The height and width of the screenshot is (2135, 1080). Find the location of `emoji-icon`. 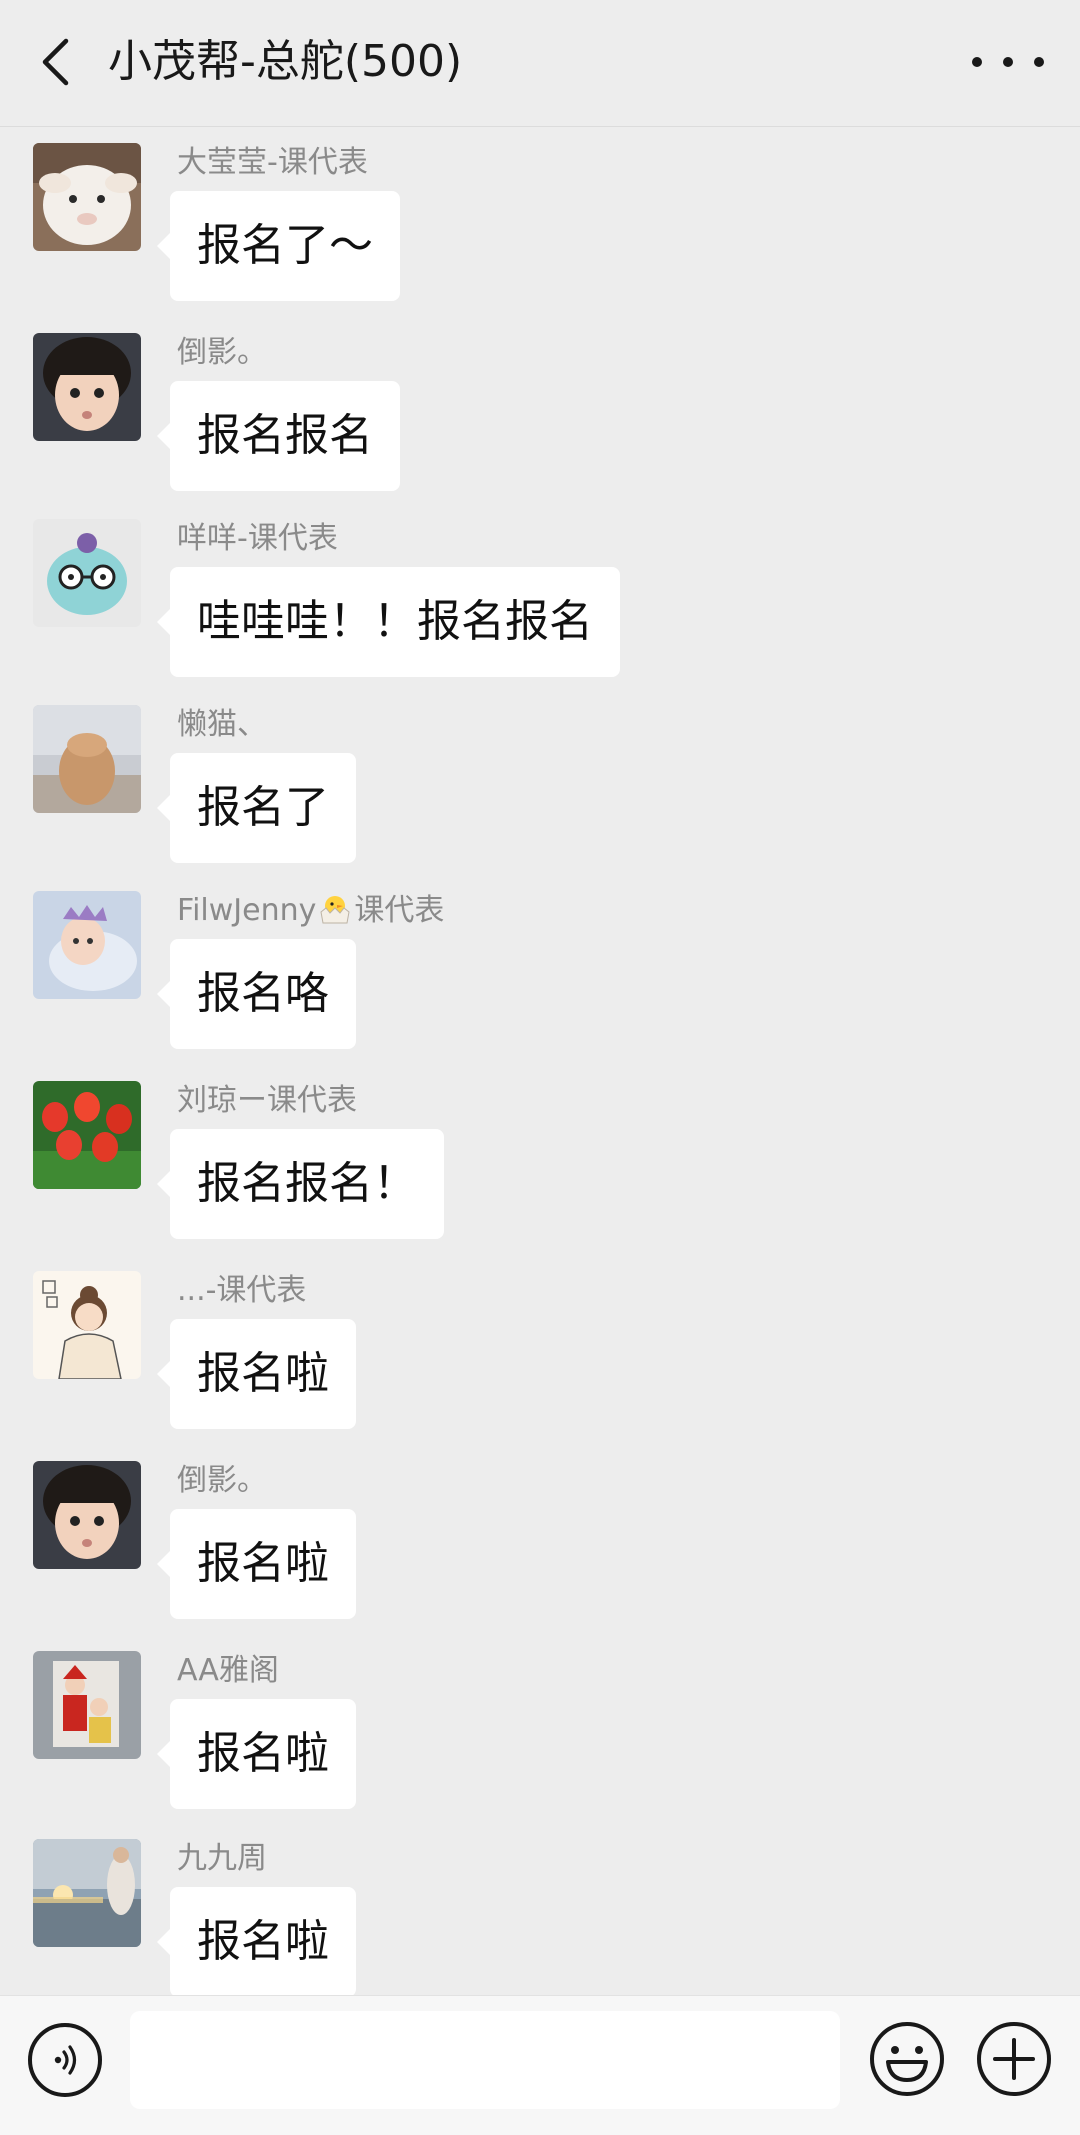

emoji-icon is located at coordinates (907, 2059).